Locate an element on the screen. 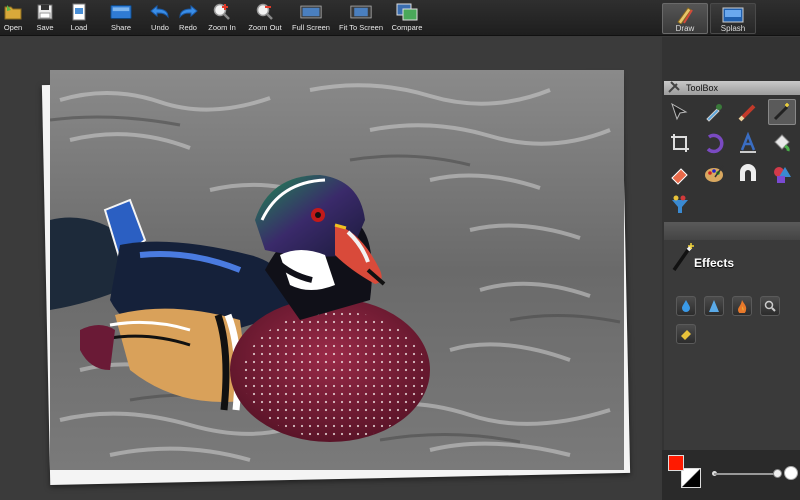  sharpen-icon is located at coordinates (714, 306).